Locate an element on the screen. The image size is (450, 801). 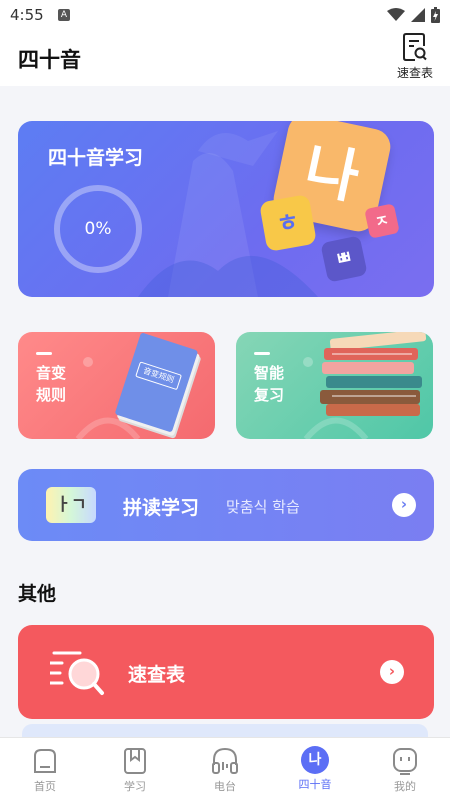
hangul-tile-yellow: ㅎ is located at coordinates (288, 223).